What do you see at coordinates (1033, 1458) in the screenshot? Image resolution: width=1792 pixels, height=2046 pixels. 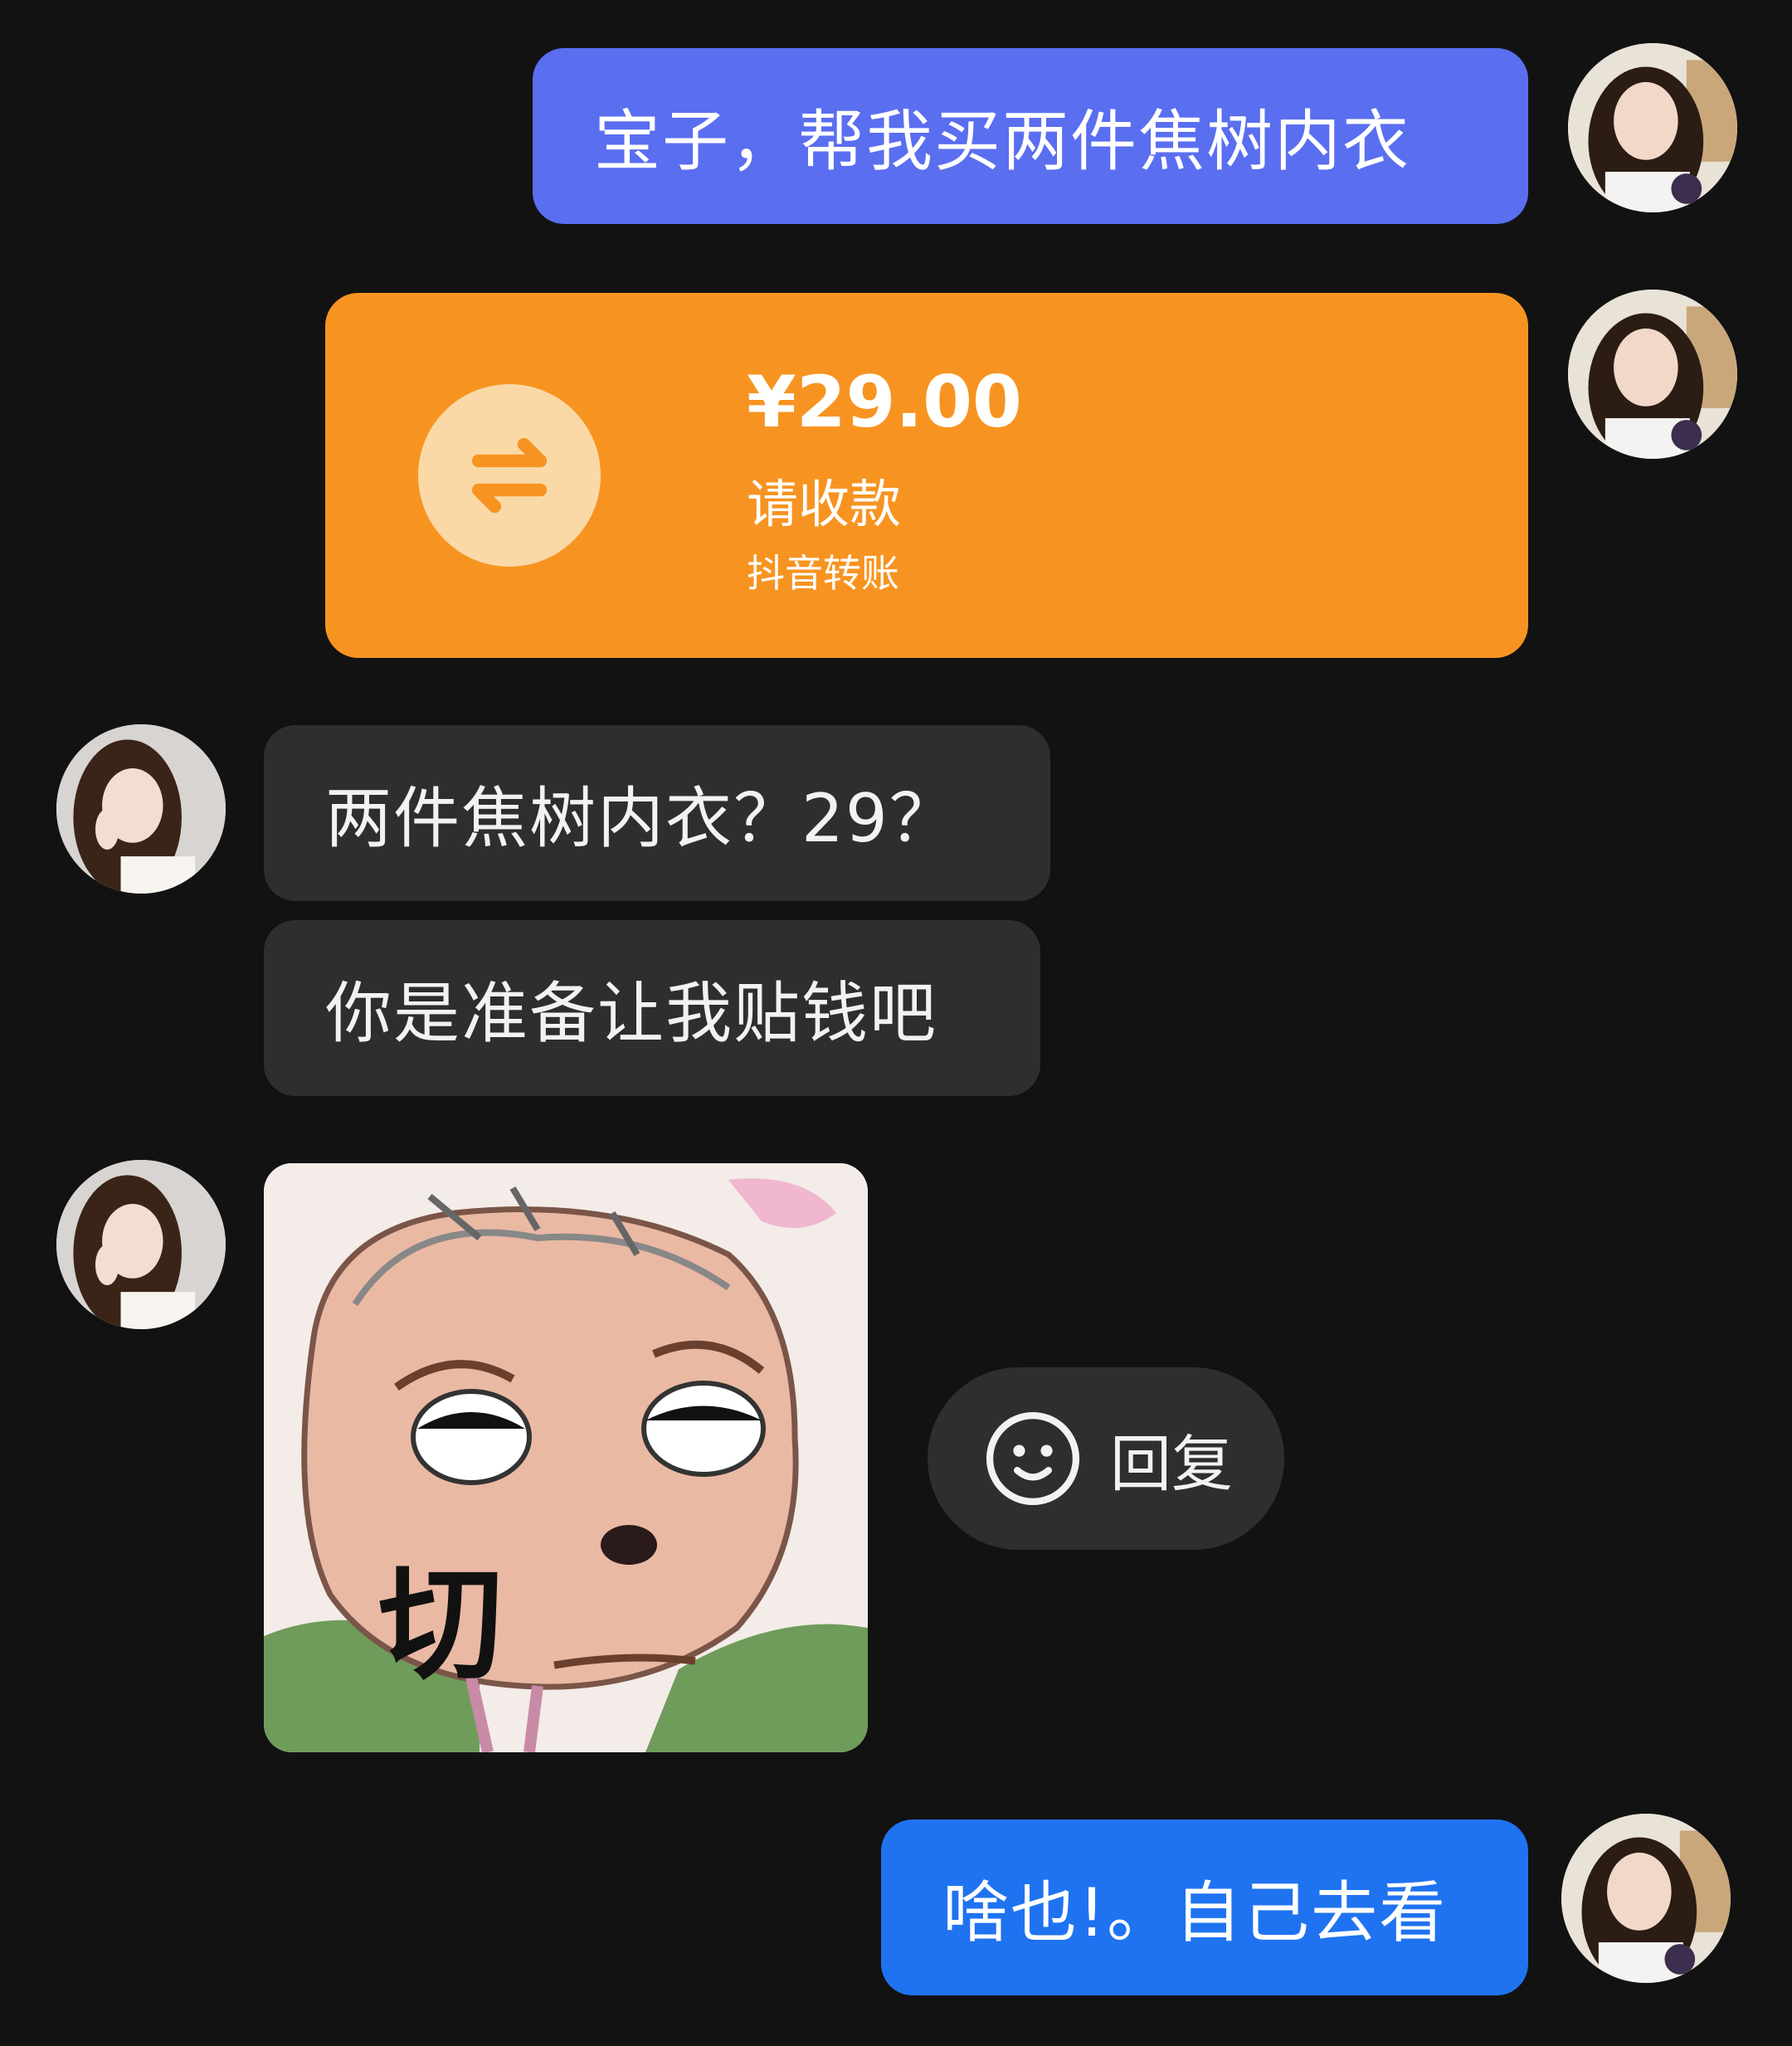 I see `smiley-icon` at bounding box center [1033, 1458].